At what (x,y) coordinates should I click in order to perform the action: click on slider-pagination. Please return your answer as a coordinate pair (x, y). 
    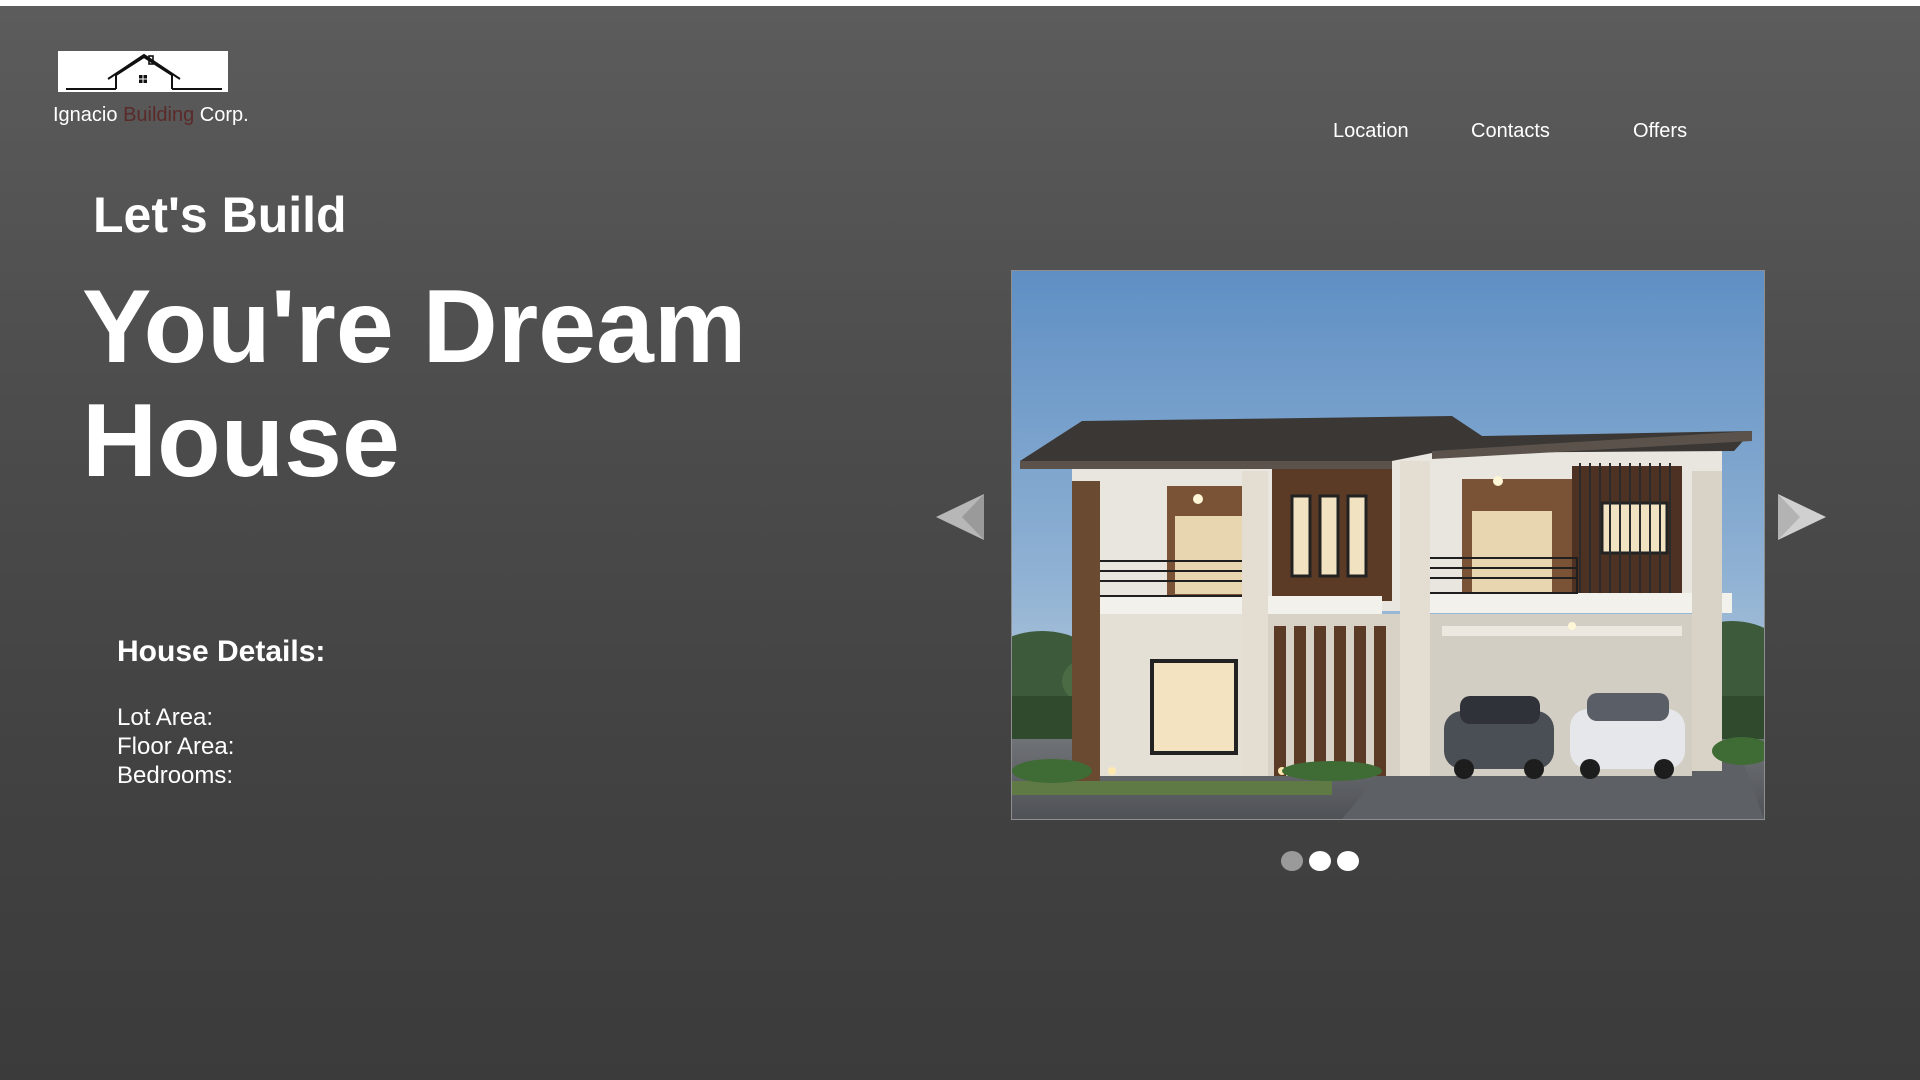
    Looking at the image, I should click on (1321, 862).